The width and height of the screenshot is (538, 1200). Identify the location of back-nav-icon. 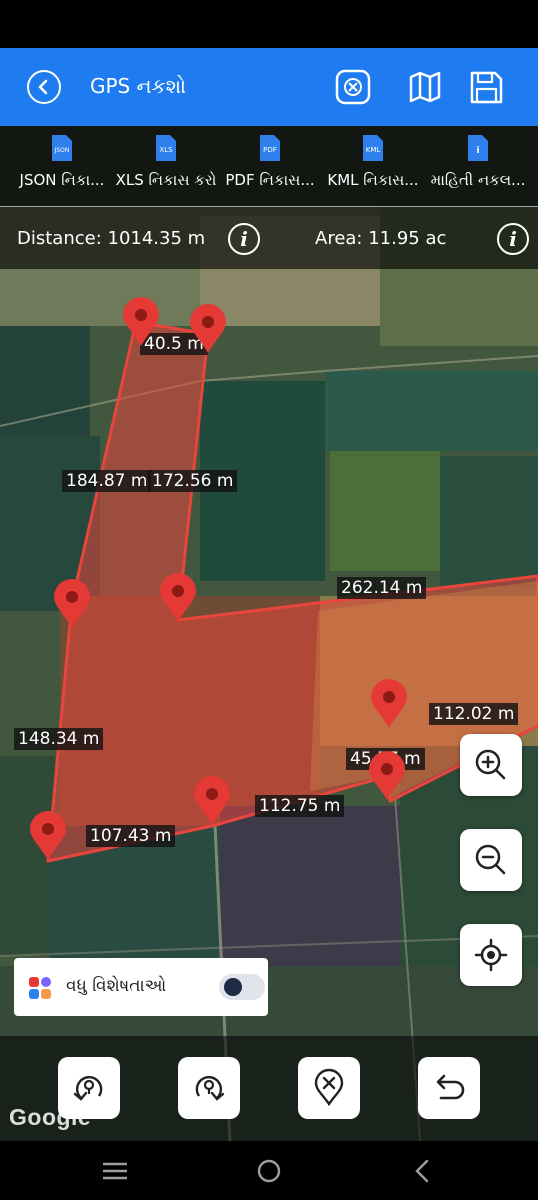
(422, 1171).